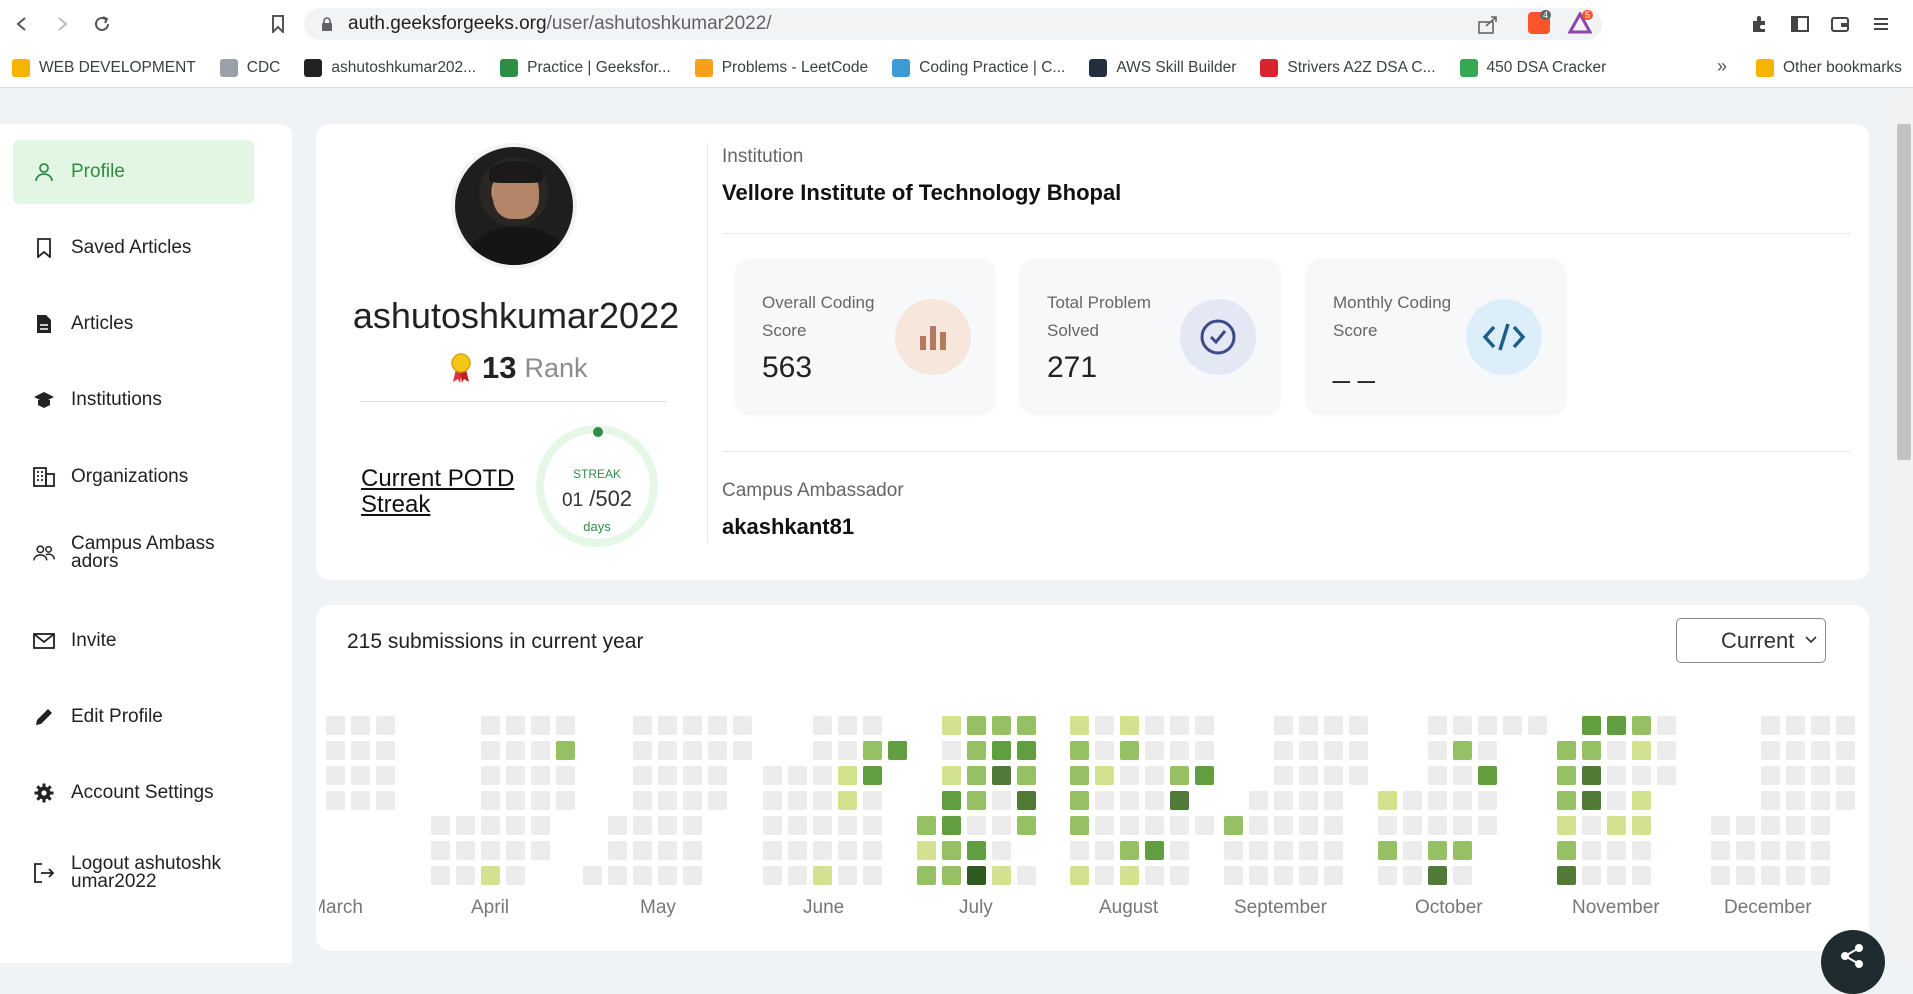 This screenshot has width=1913, height=994. What do you see at coordinates (133, 793) in the screenshot?
I see `sidebar-item-account: Account Settings` at bounding box center [133, 793].